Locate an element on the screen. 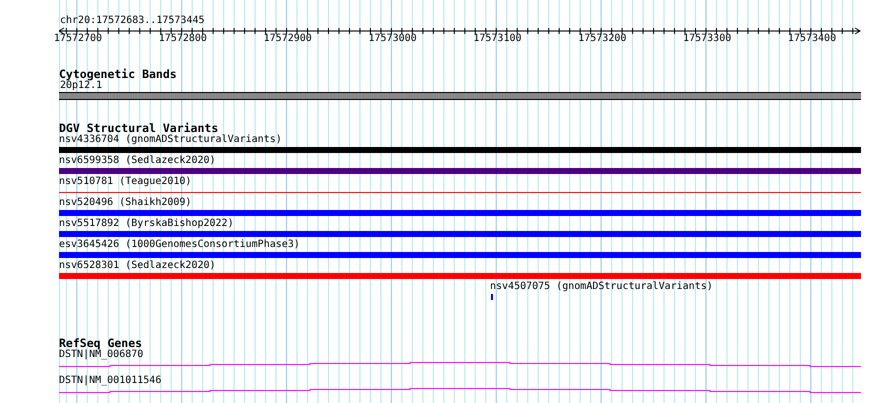 Image resolution: width=890 pixels, height=403 pixels. track-title: Cytogenetic Bands is located at coordinates (118, 74).